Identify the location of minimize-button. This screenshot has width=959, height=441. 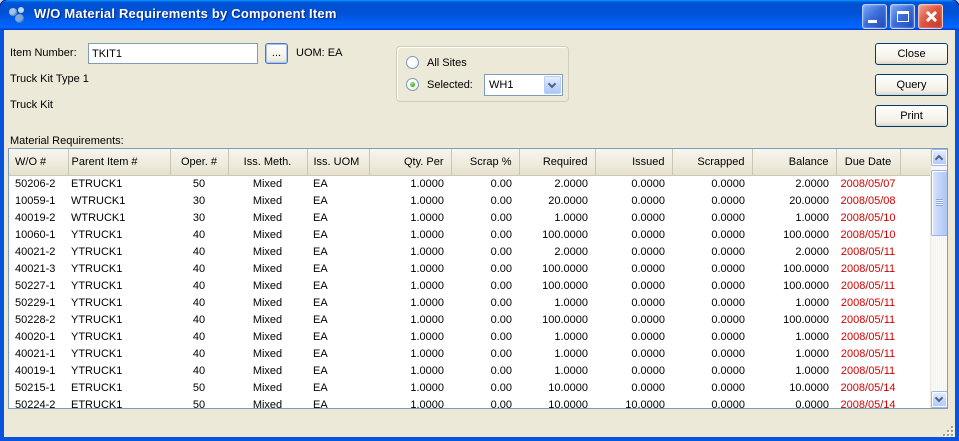
(874, 16).